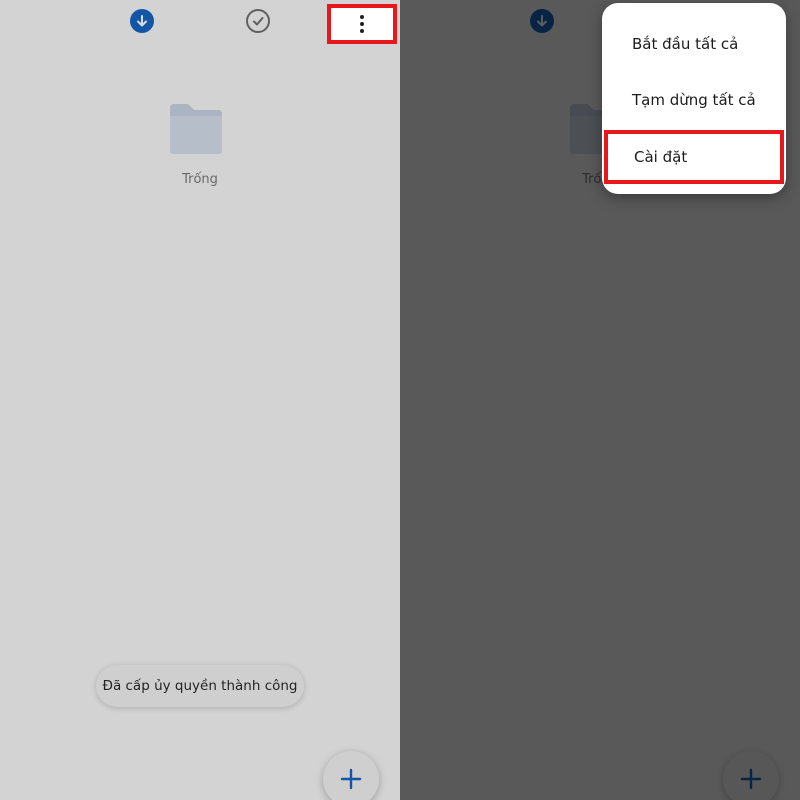  What do you see at coordinates (694, 157) in the screenshot?
I see `menu-item-settings: Cài đặt` at bounding box center [694, 157].